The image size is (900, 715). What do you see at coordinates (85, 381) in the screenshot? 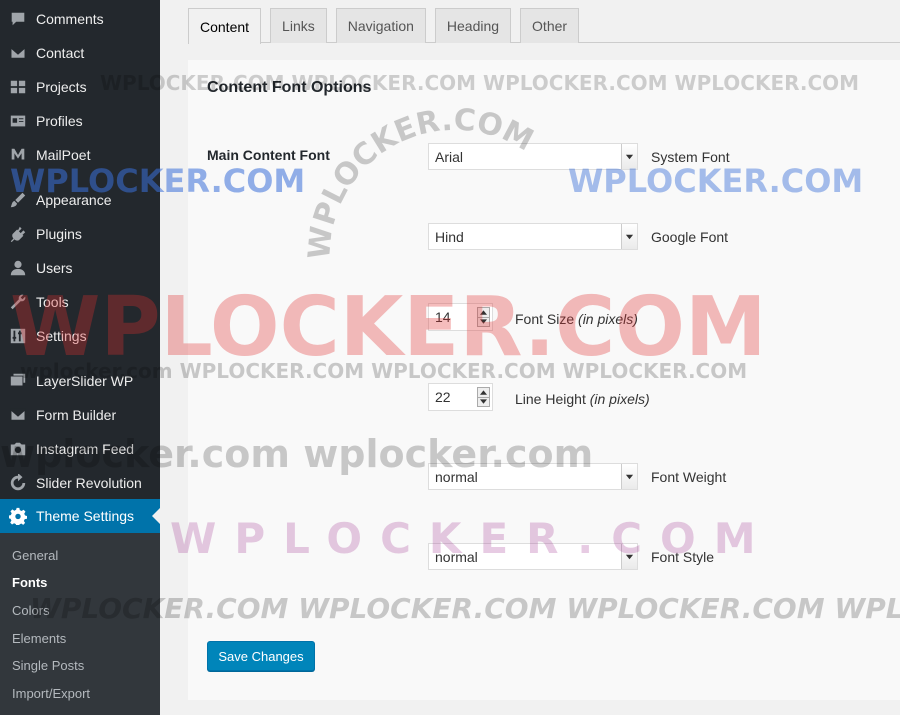
I see `sidebar-item-label: LayerSlider WP` at bounding box center [85, 381].